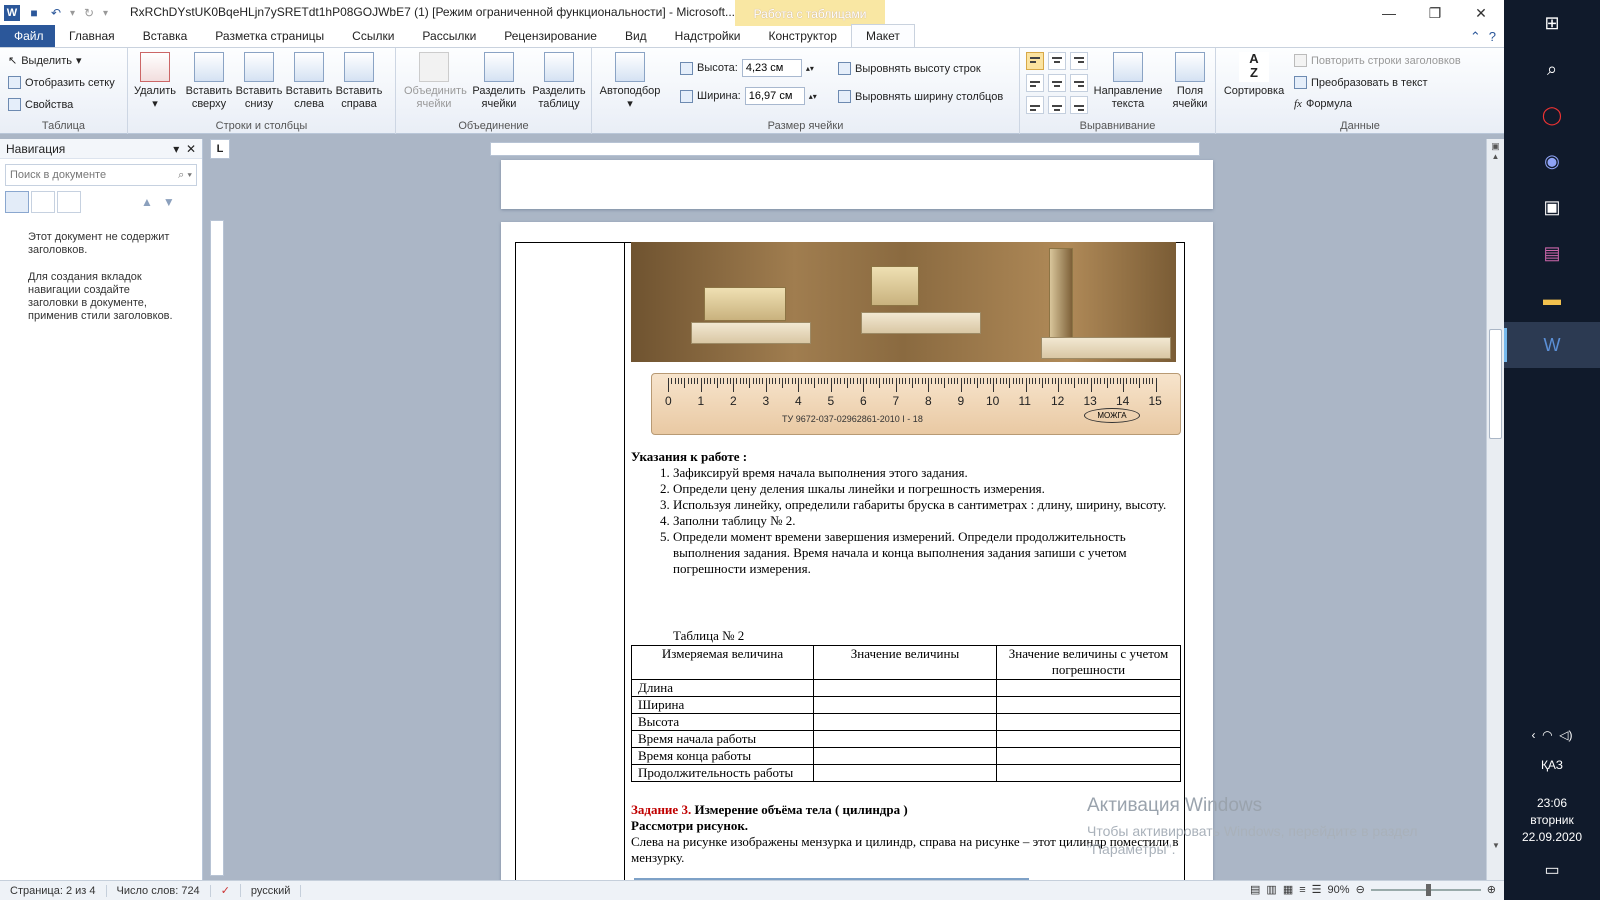 The width and height of the screenshot is (1600, 900). What do you see at coordinates (1035, 105) in the screenshot?
I see `align-bottom-left-button` at bounding box center [1035, 105].